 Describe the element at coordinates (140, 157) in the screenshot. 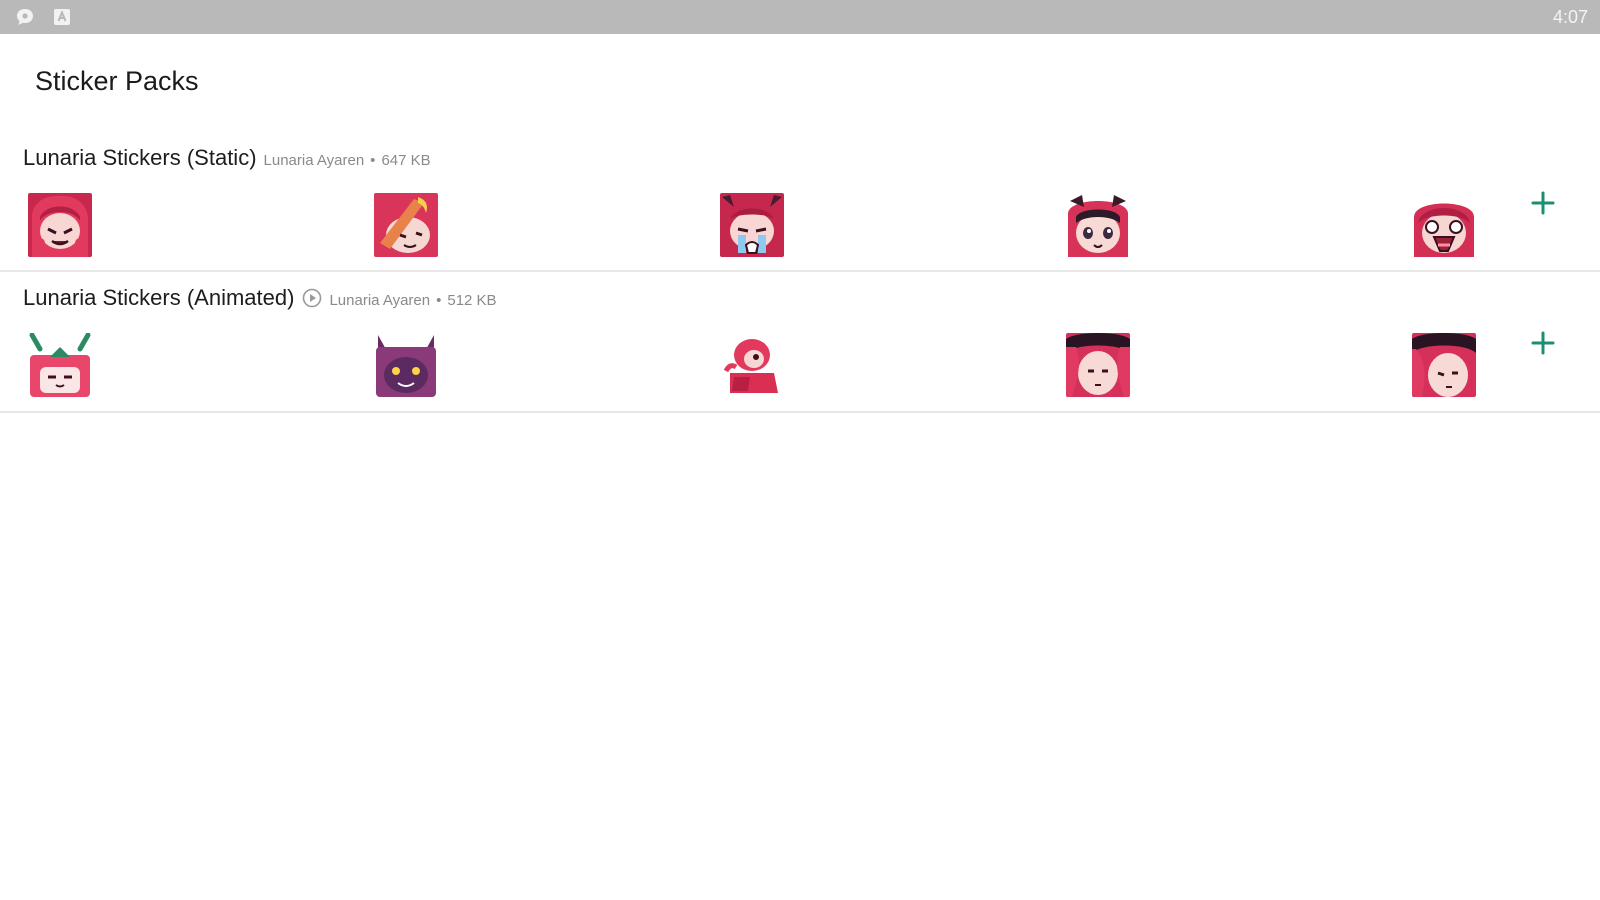

I see `pack-name: Lunaria Stickers (Static)` at that location.